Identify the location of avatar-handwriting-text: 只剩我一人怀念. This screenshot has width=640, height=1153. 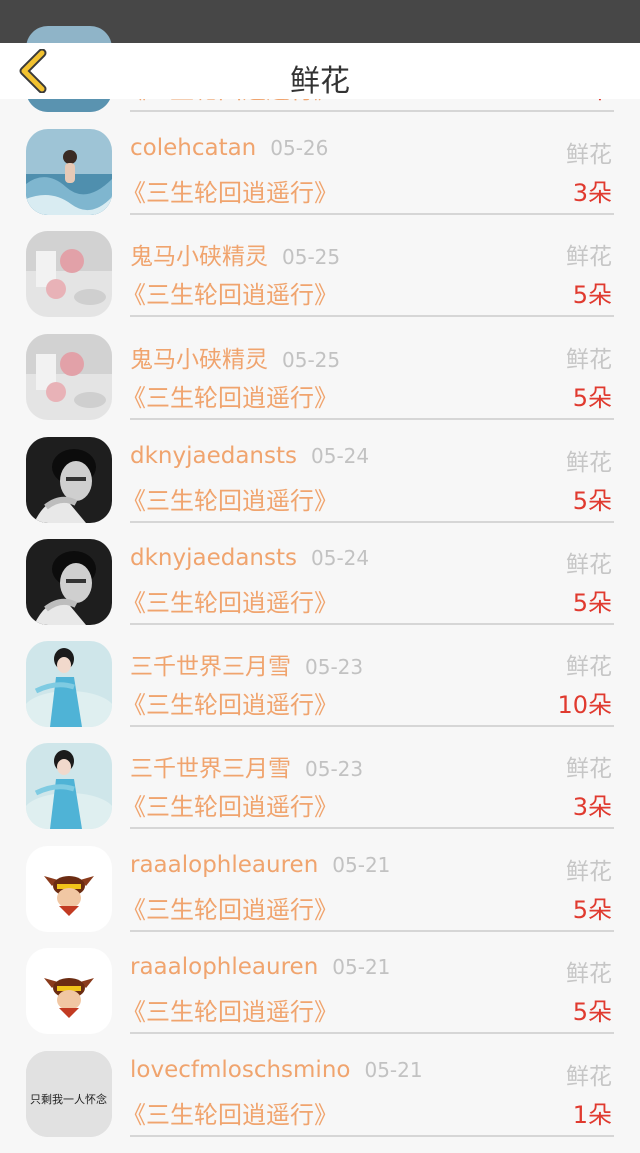
(68, 1099).